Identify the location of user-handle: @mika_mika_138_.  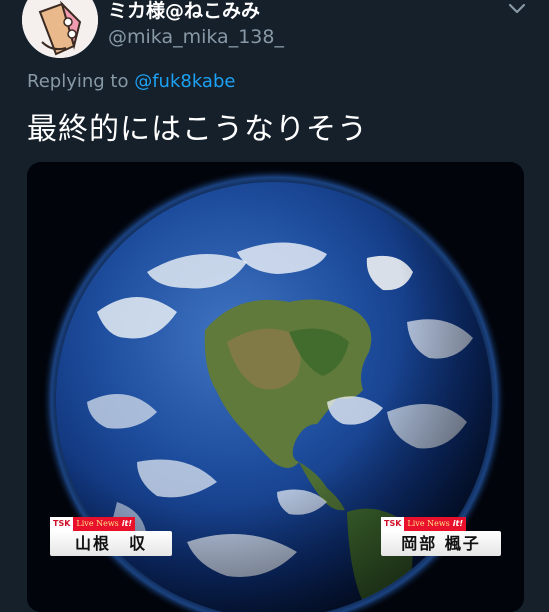
(196, 37).